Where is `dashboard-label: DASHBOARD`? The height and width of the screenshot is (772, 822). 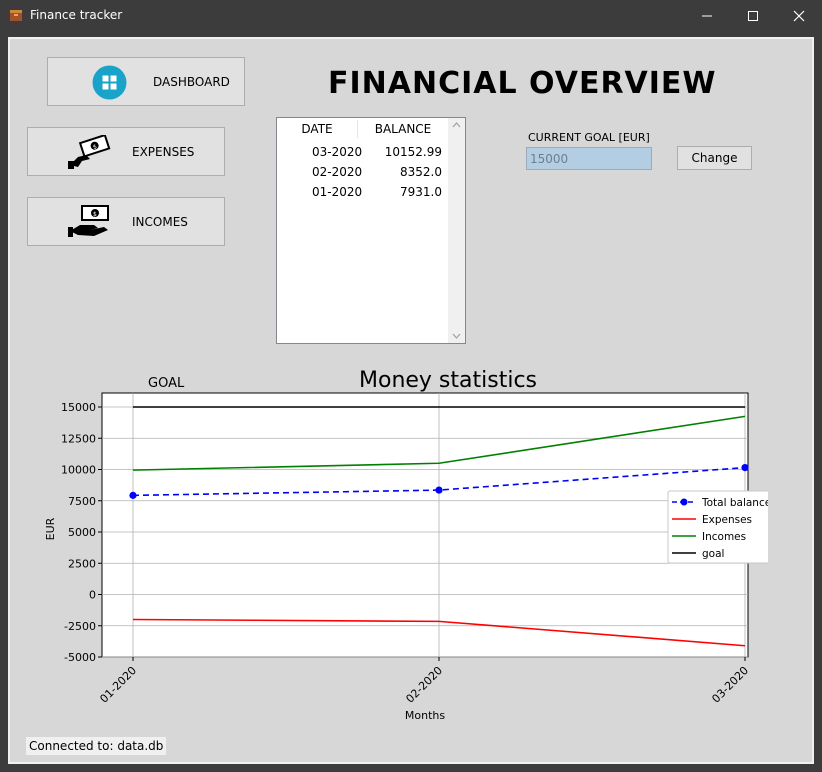
dashboard-label: DASHBOARD is located at coordinates (191, 82).